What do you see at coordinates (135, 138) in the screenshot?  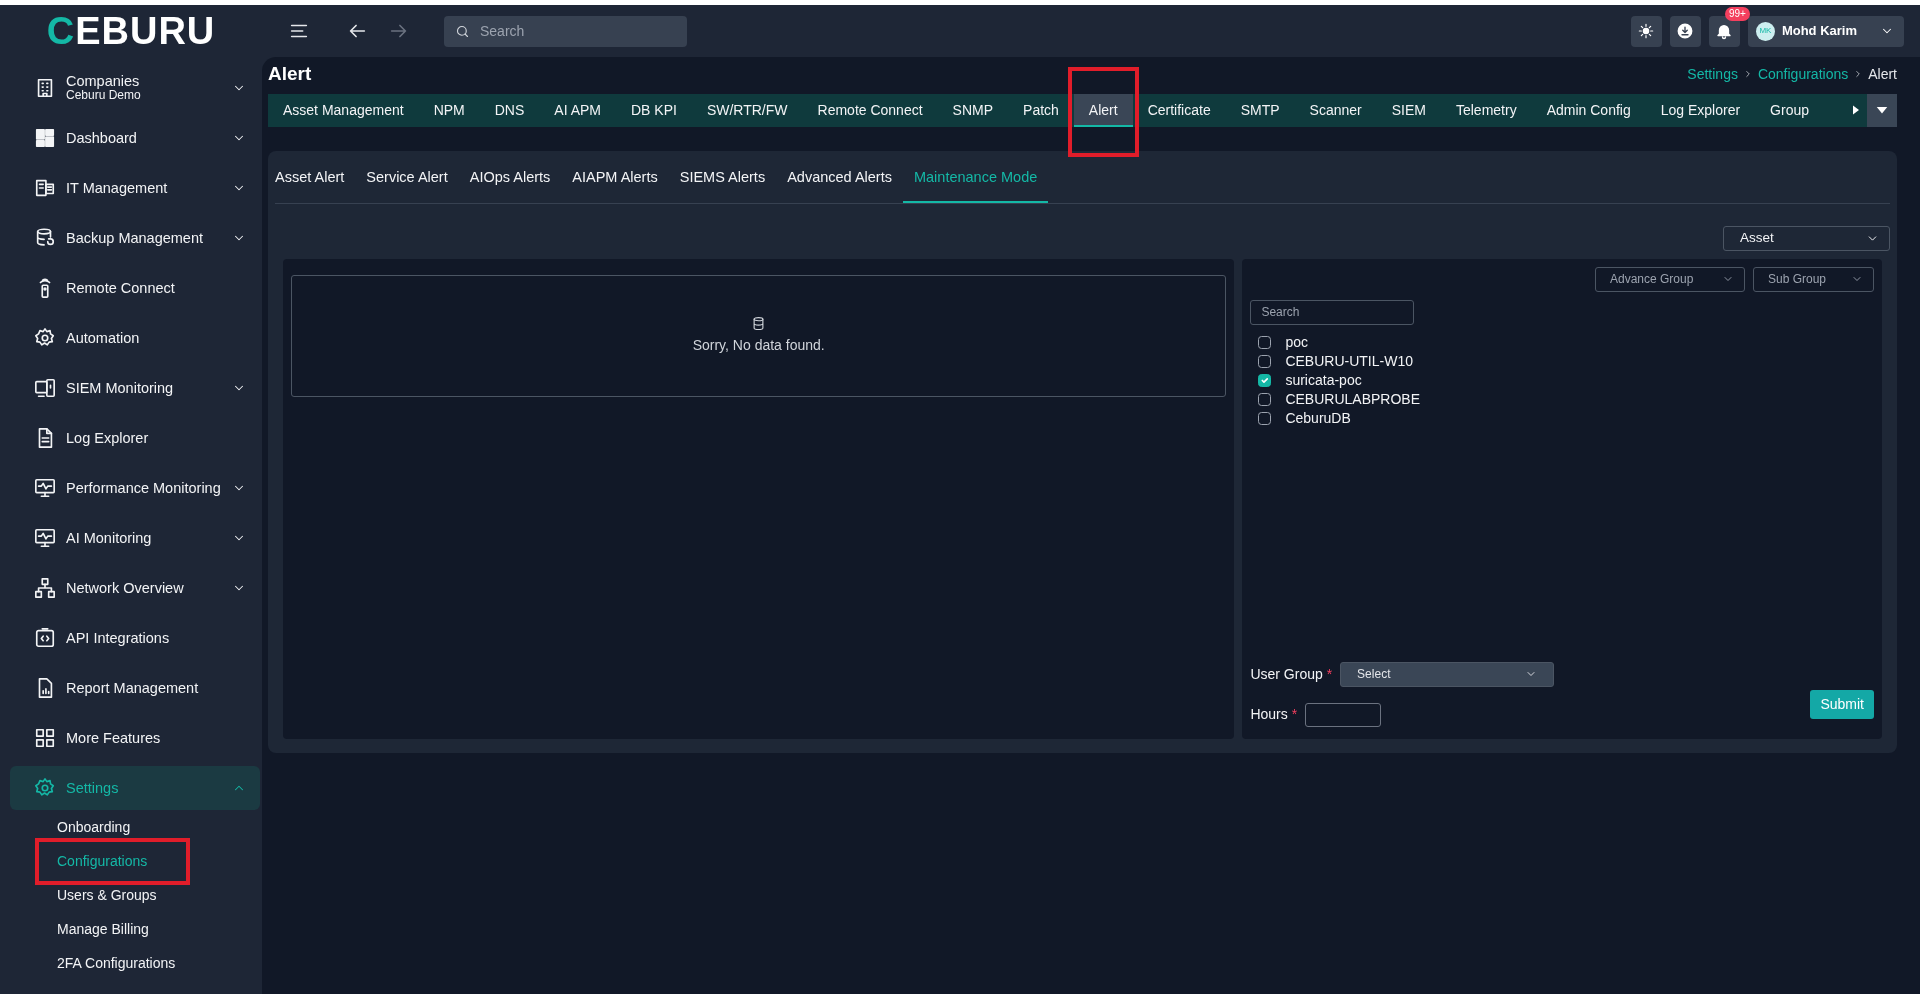 I see `sidebar-item: Dashboard` at bounding box center [135, 138].